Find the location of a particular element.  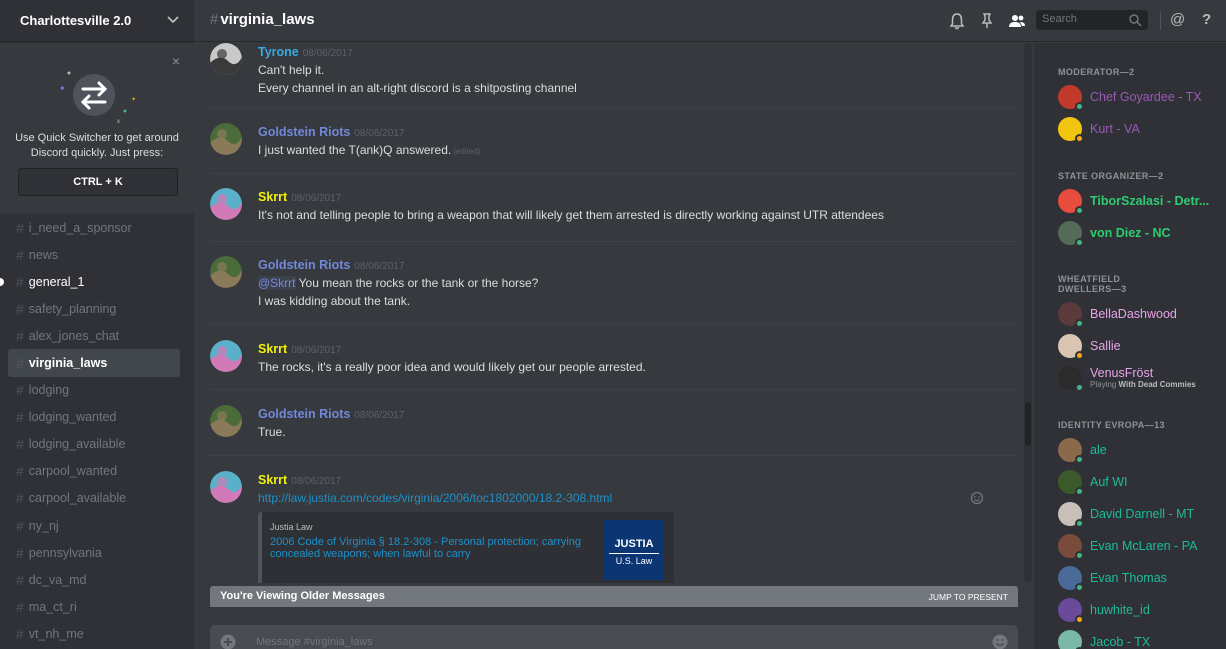

member-item: VenusFröst Playing With Dead Commies is located at coordinates (1142, 380).